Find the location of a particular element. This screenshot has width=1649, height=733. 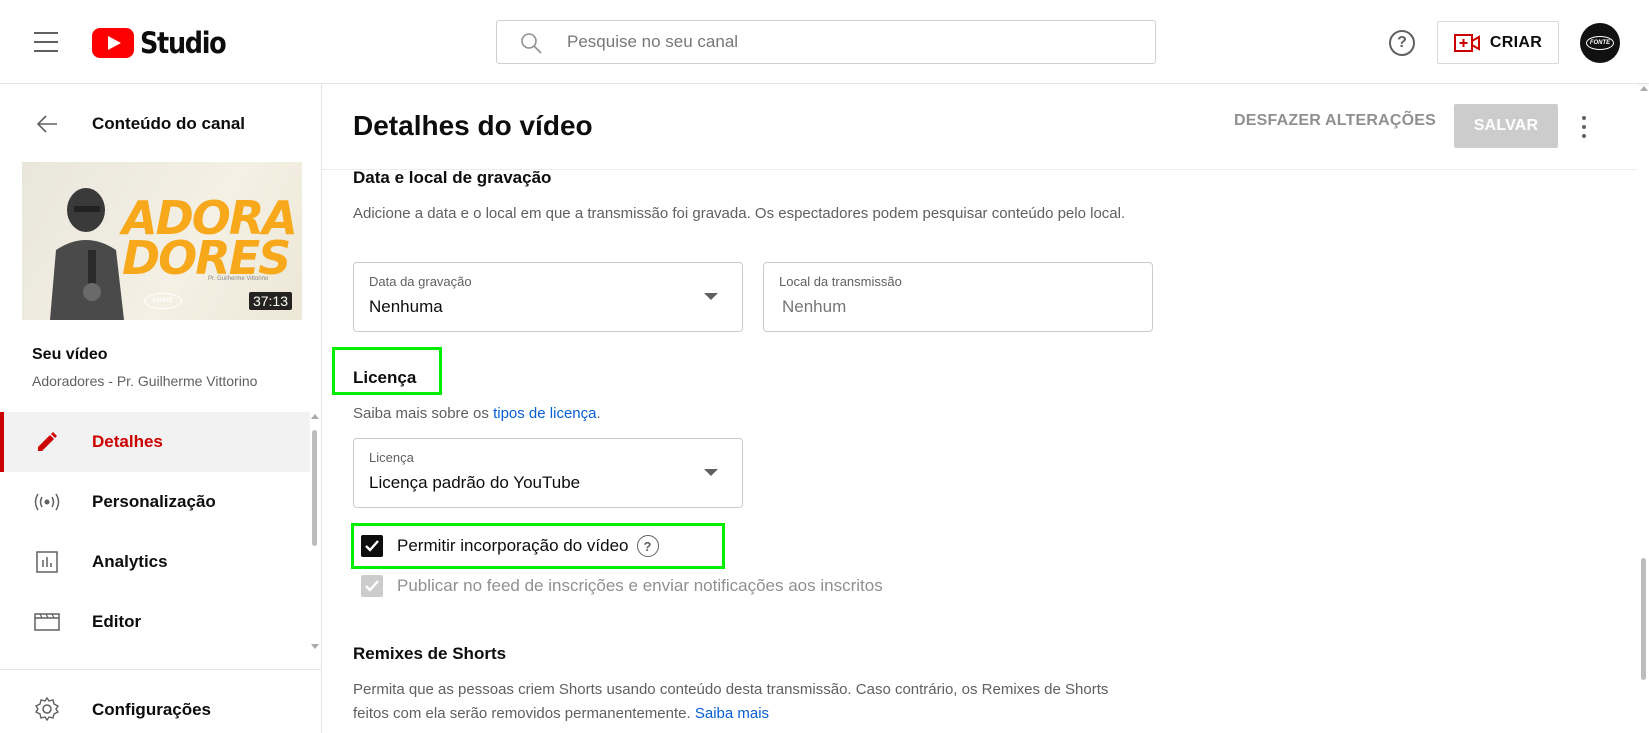

youtube-studio-logo: Studio is located at coordinates (164, 43).